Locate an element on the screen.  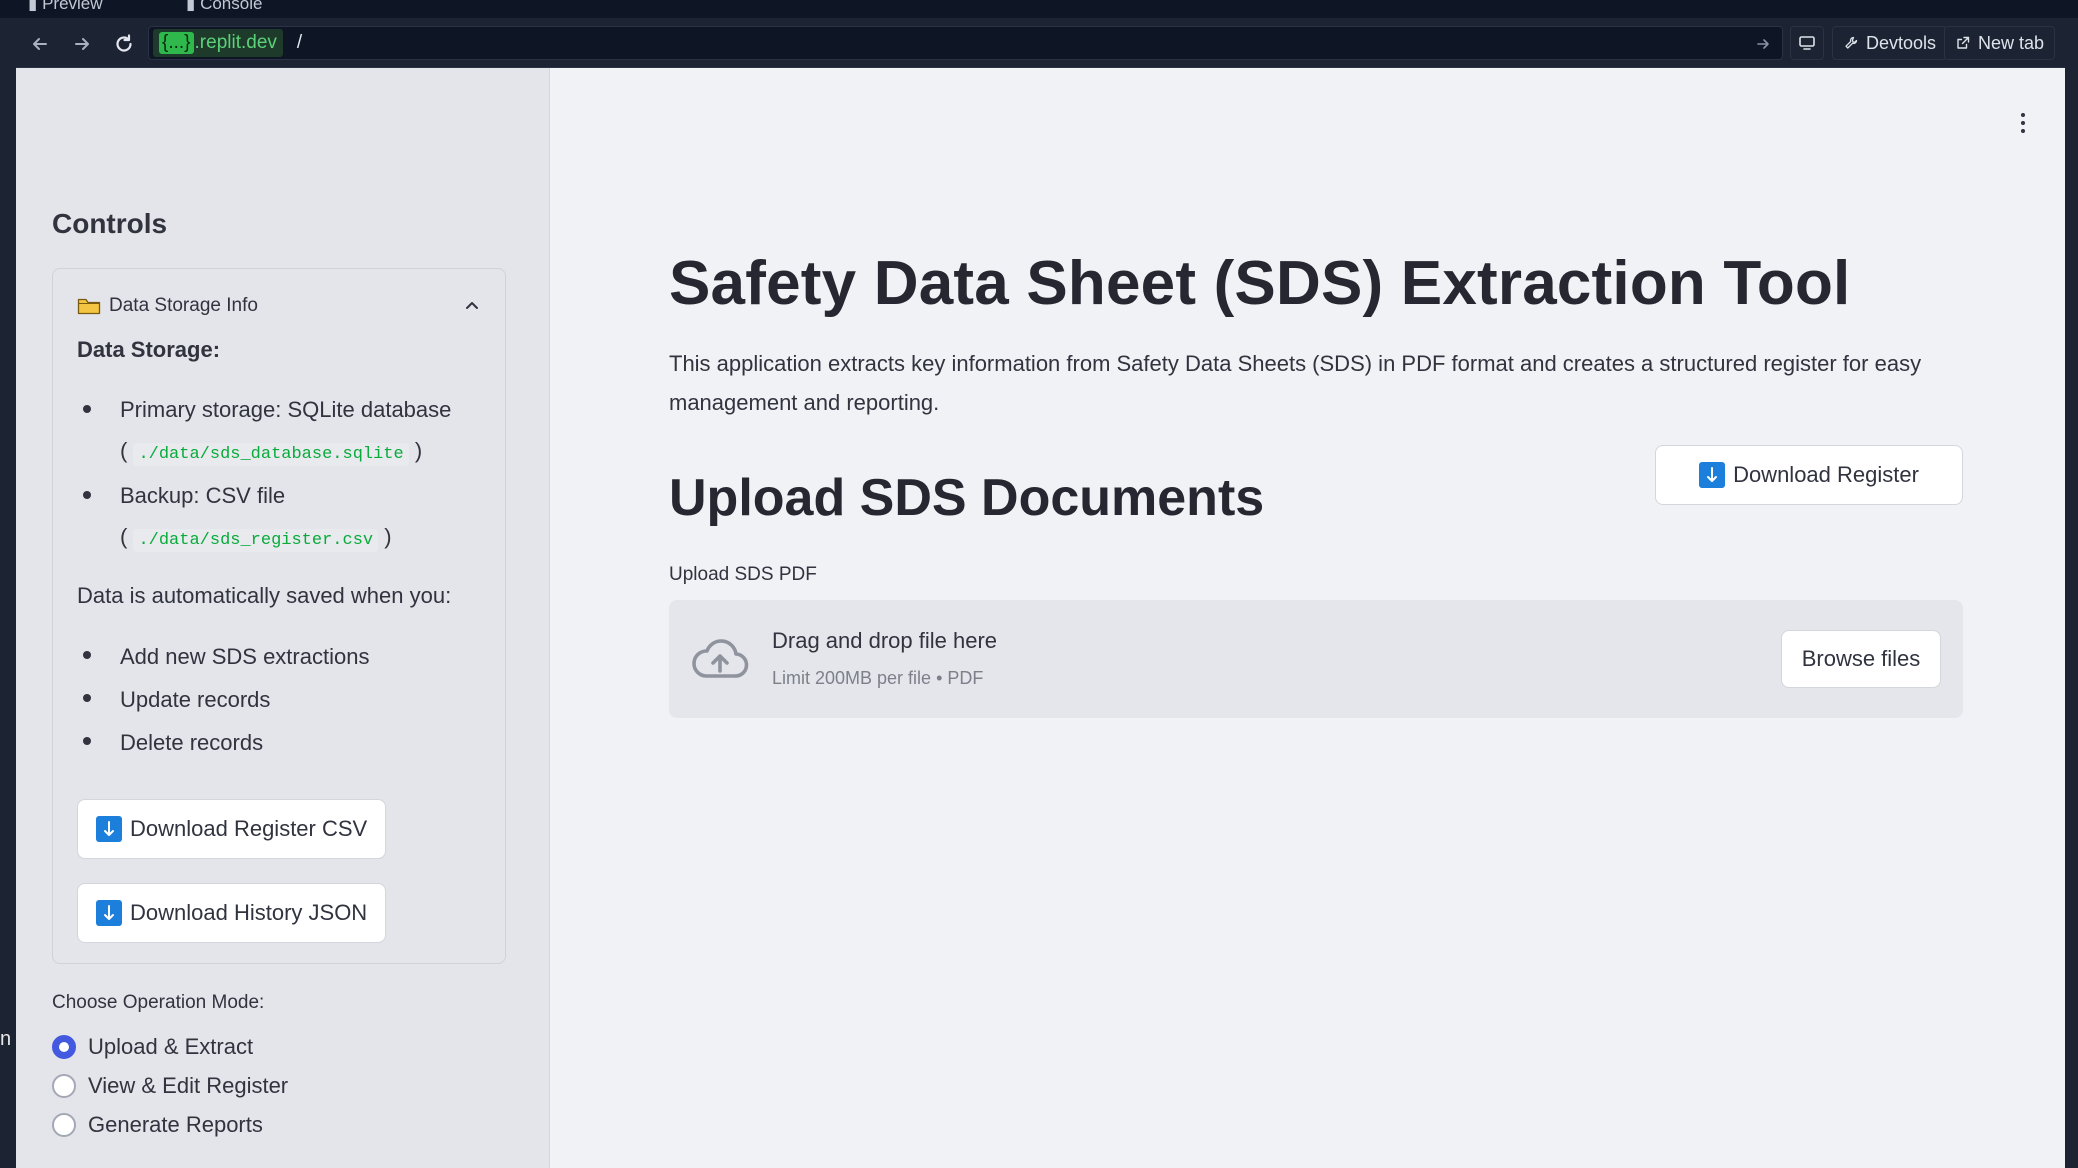
radio-selected-icon is located at coordinates (64, 1047).